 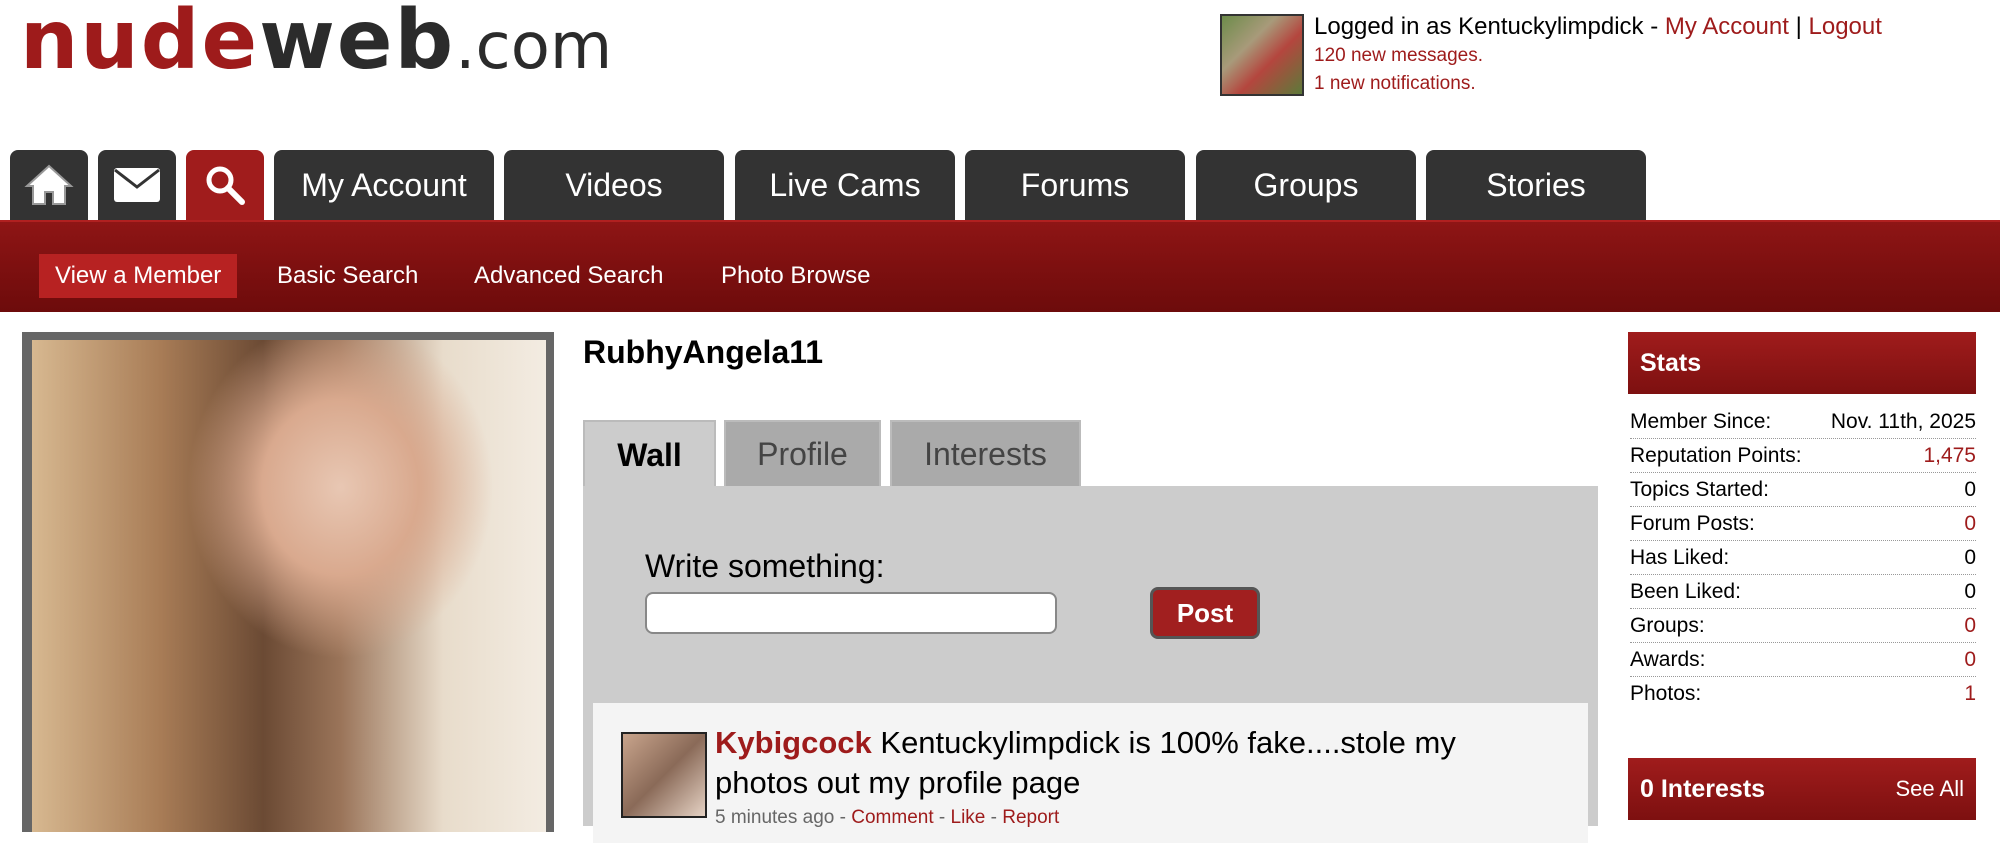 What do you see at coordinates (1803, 626) in the screenshot?
I see `stat-groups: Groups: 0` at bounding box center [1803, 626].